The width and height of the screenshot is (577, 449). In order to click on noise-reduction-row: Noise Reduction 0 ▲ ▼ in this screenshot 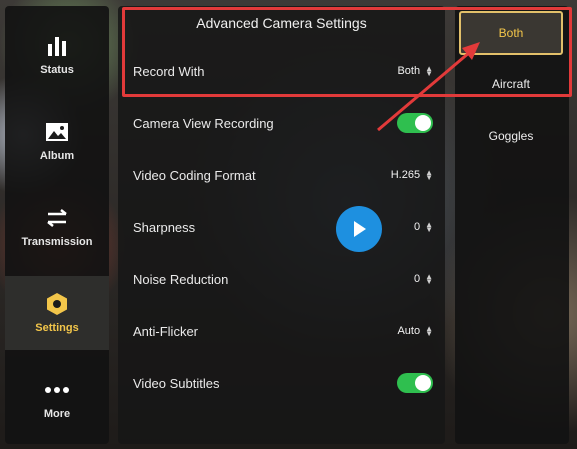, I will do `click(283, 279)`.